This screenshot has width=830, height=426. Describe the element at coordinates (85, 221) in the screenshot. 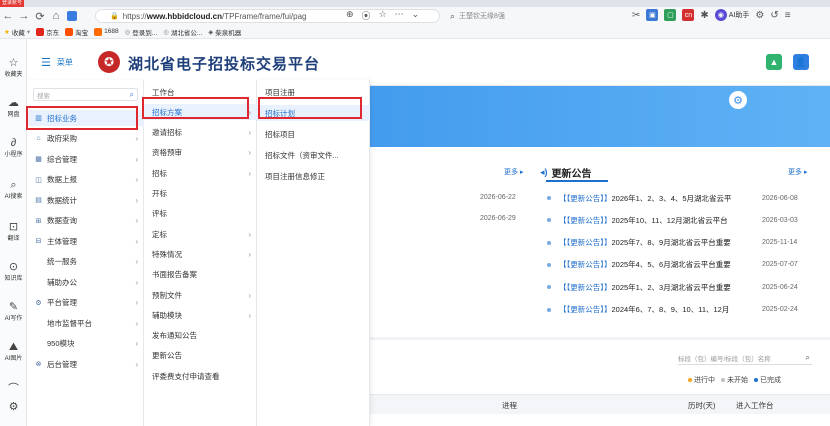

I see `menu-l1-item: ⊞ 数据查询 ›` at that location.